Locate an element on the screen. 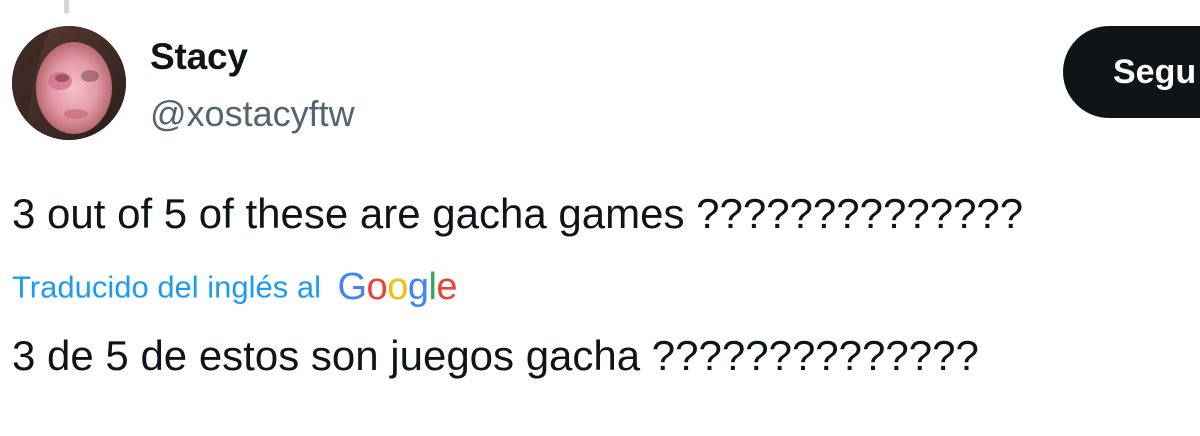  avatar is located at coordinates (69, 83).